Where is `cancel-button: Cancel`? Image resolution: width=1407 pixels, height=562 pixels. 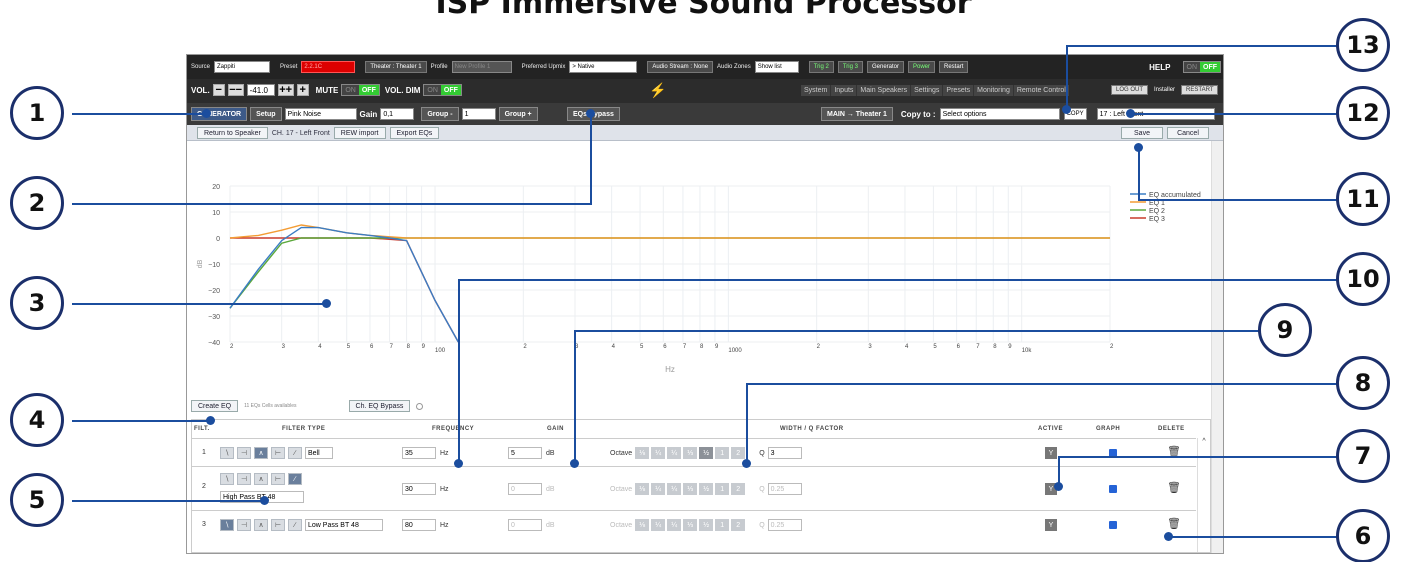 cancel-button: Cancel is located at coordinates (1188, 133).